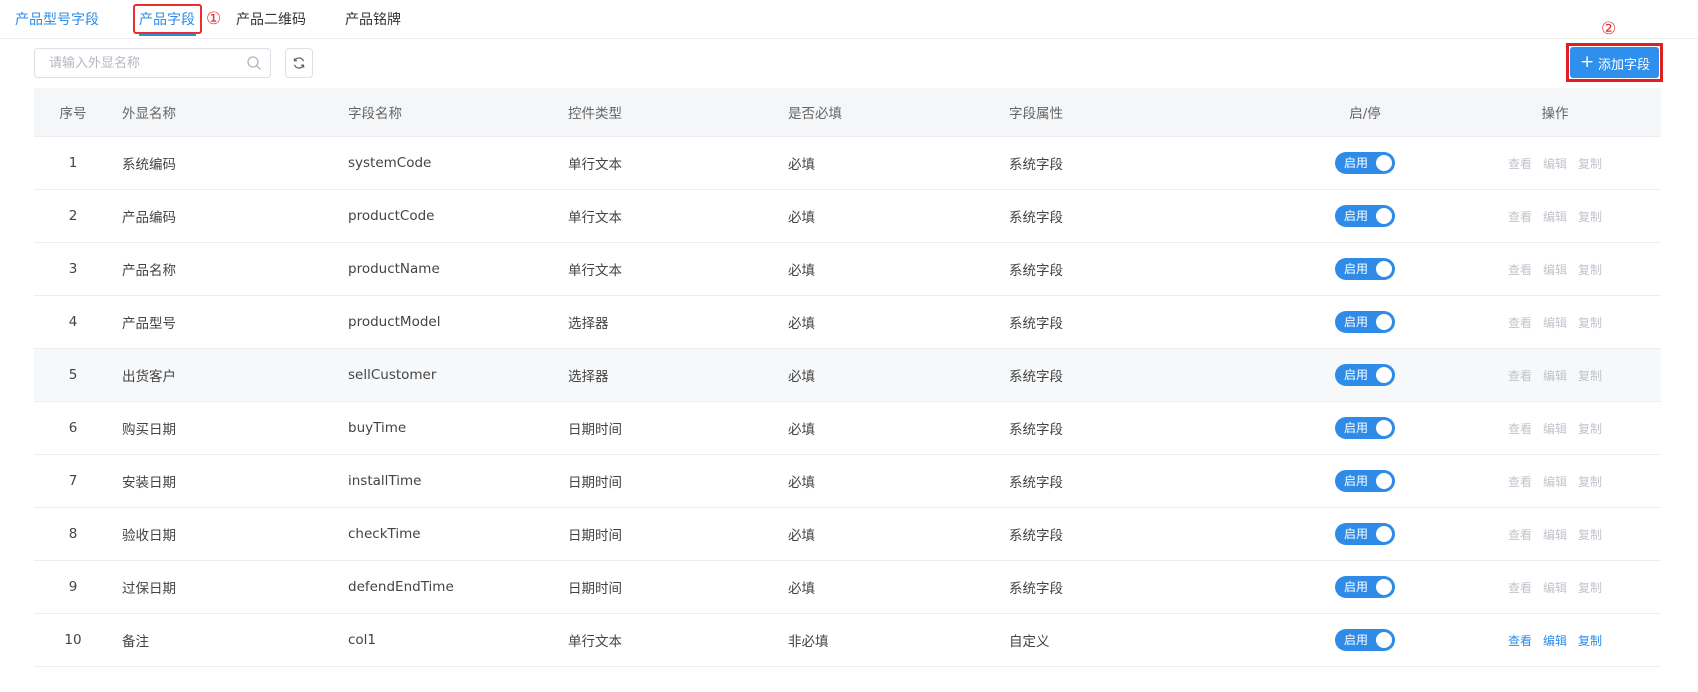 Image resolution: width=1698 pixels, height=692 pixels. What do you see at coordinates (1609, 29) in the screenshot?
I see `annotation-marker-2: ②` at bounding box center [1609, 29].